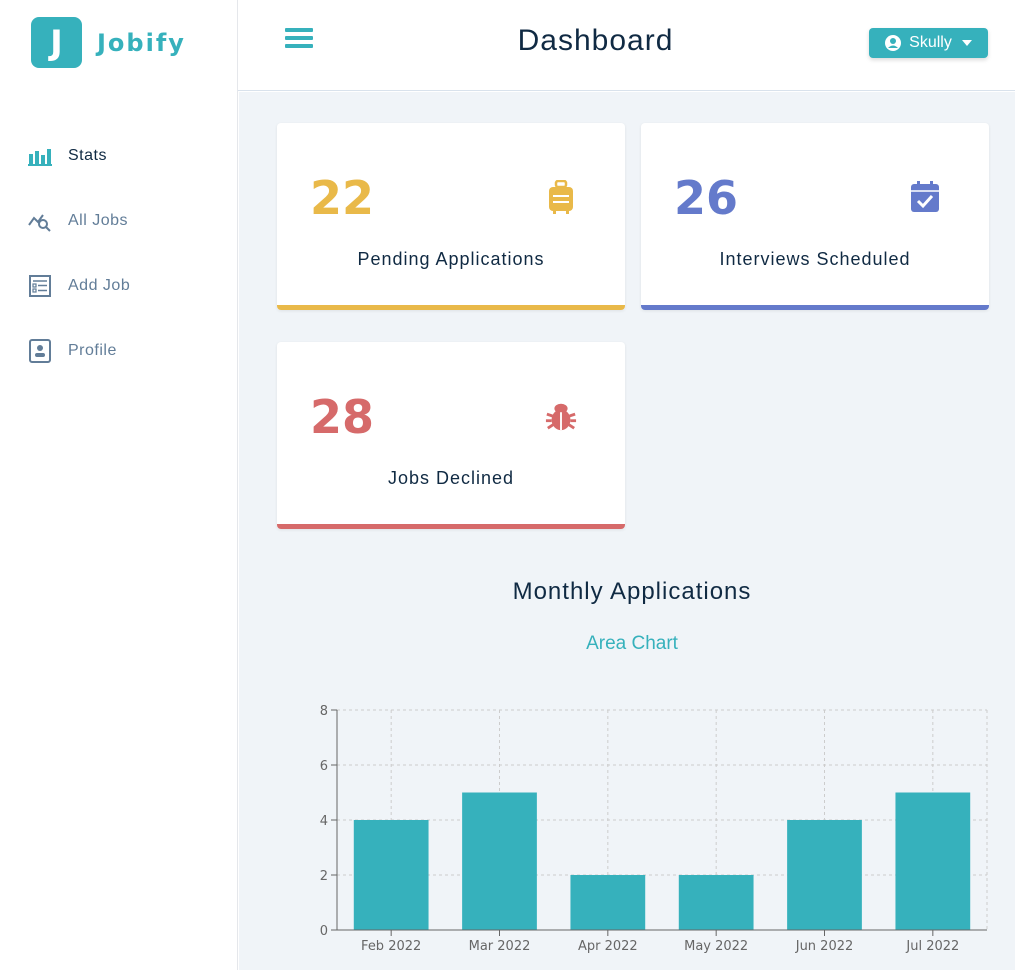 Image resolution: width=1015 pixels, height=975 pixels. Describe the element at coordinates (824, 946) in the screenshot. I see `x-tick-label: Jun 2022` at that location.